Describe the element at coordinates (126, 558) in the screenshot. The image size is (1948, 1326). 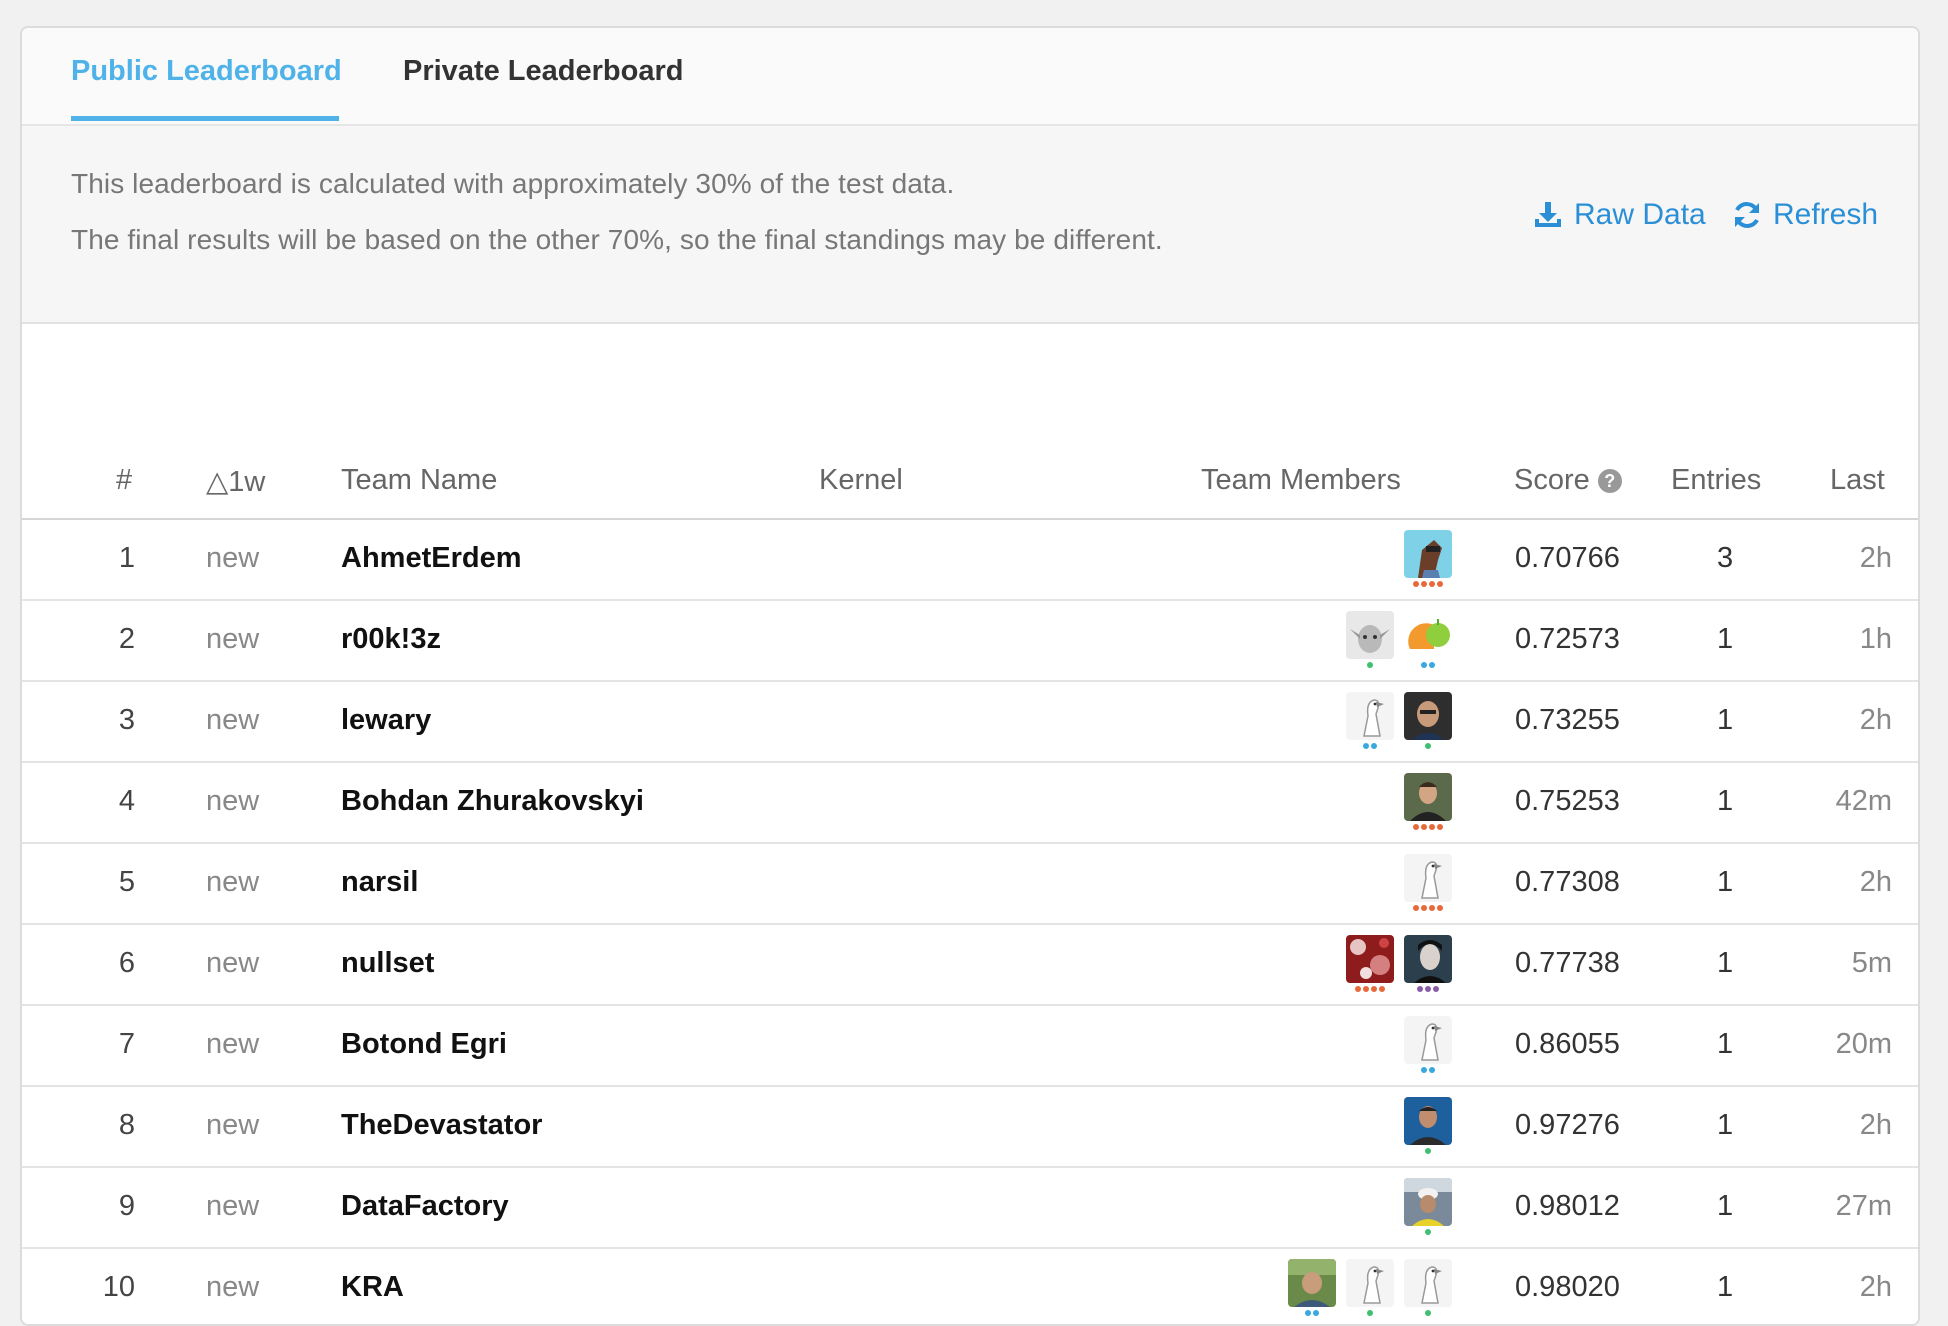
I see `rank-cell: 1` at that location.